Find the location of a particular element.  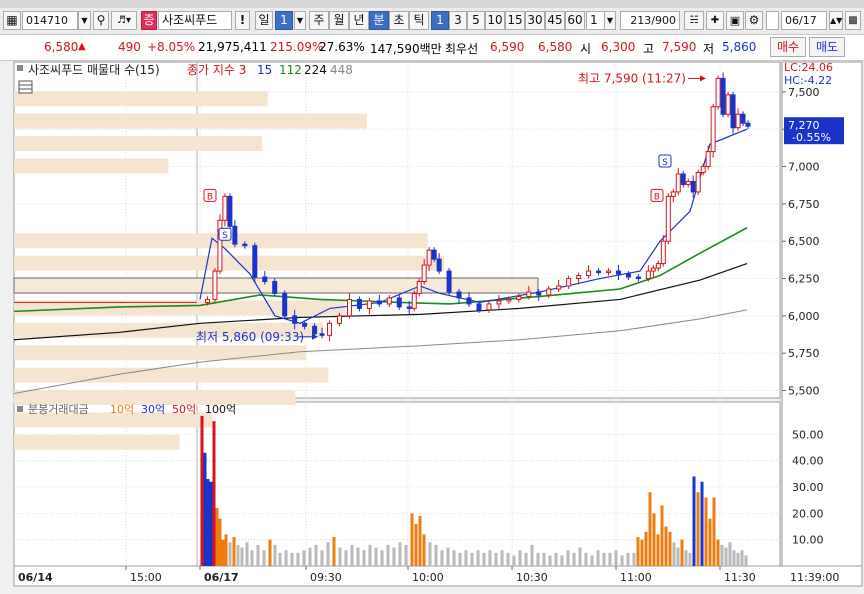

search-icon: ⚲ is located at coordinates (101, 20).